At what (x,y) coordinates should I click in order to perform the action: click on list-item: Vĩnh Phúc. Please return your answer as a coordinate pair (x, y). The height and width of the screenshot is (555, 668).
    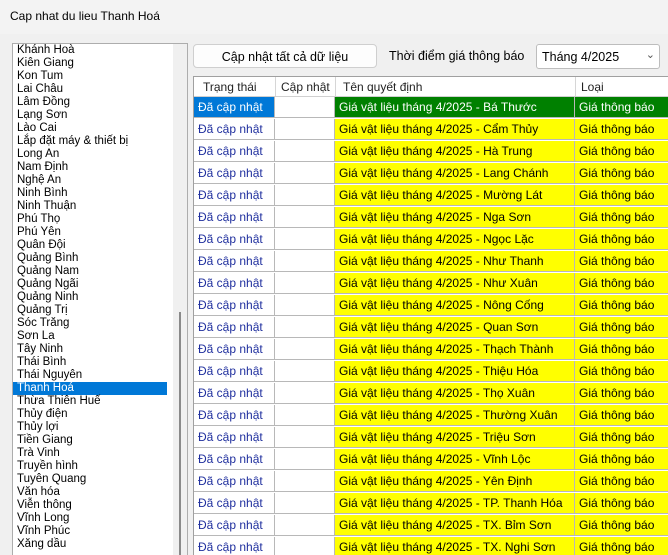
    Looking at the image, I should click on (90, 531).